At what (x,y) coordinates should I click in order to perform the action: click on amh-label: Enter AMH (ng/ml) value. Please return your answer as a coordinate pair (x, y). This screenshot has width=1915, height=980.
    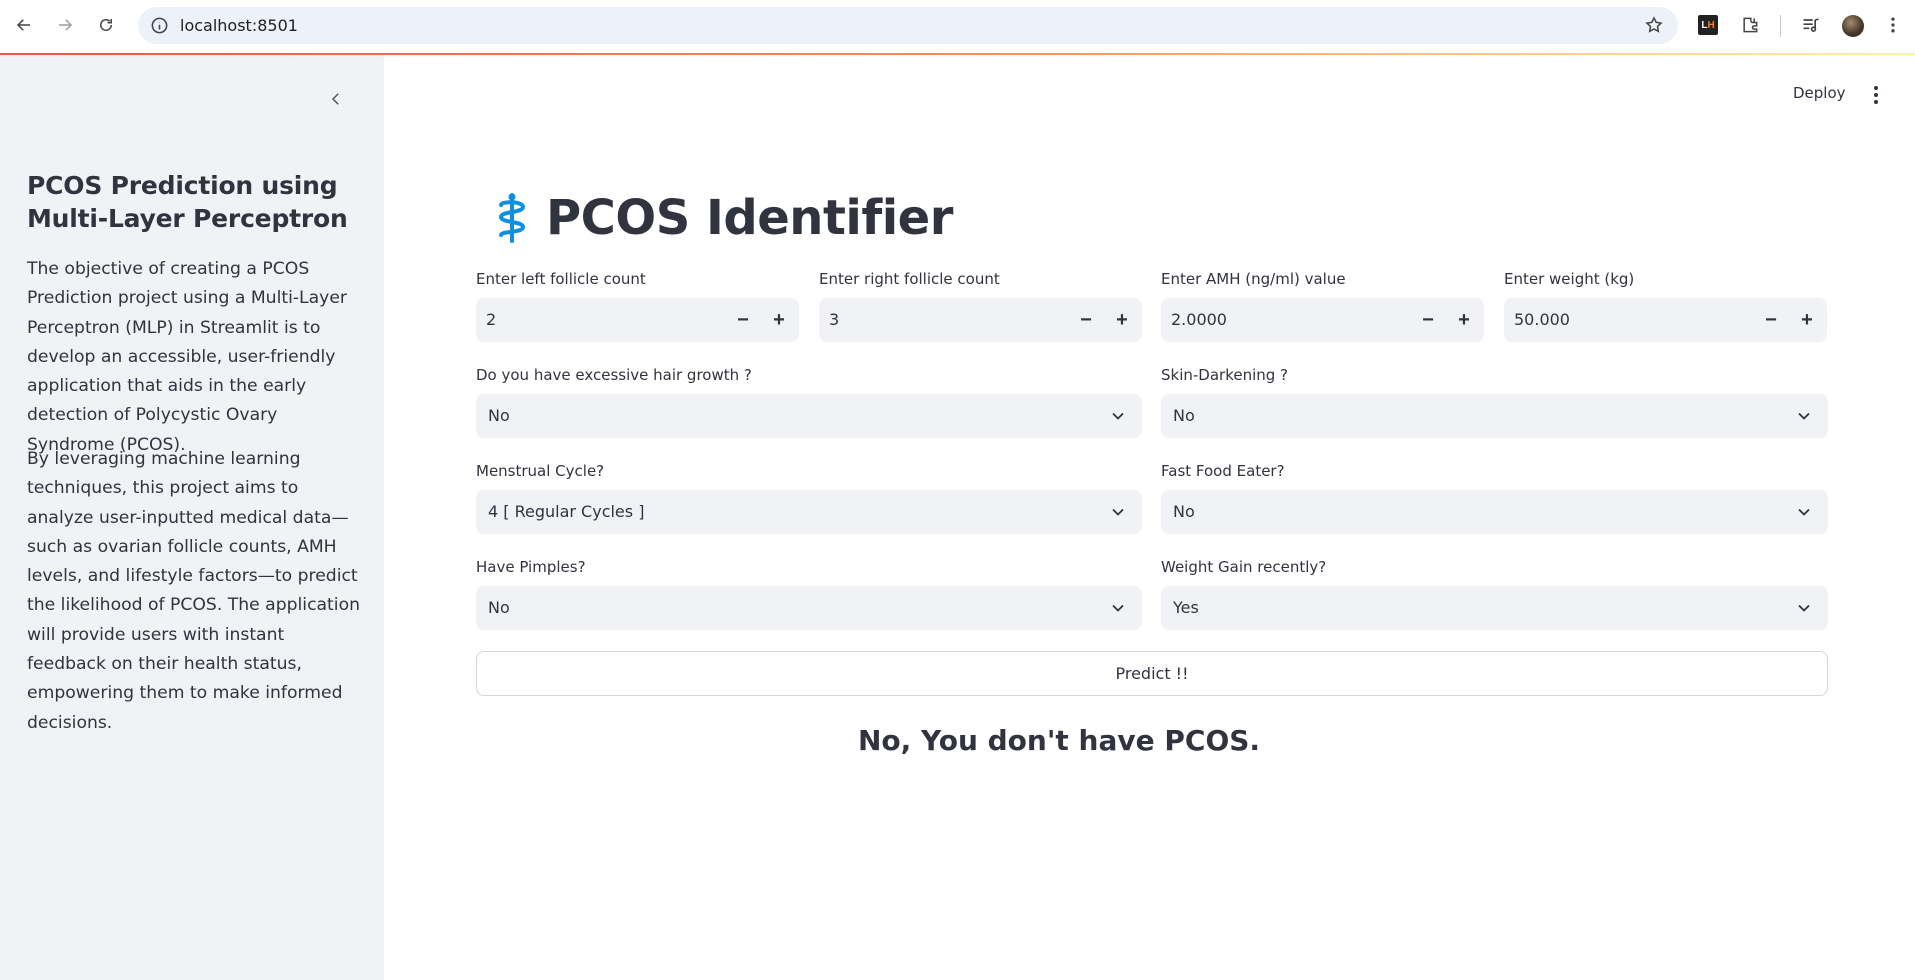
    Looking at the image, I should click on (1253, 279).